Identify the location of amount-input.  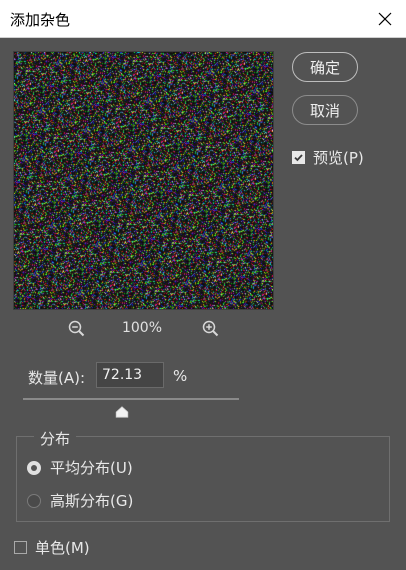
(130, 375).